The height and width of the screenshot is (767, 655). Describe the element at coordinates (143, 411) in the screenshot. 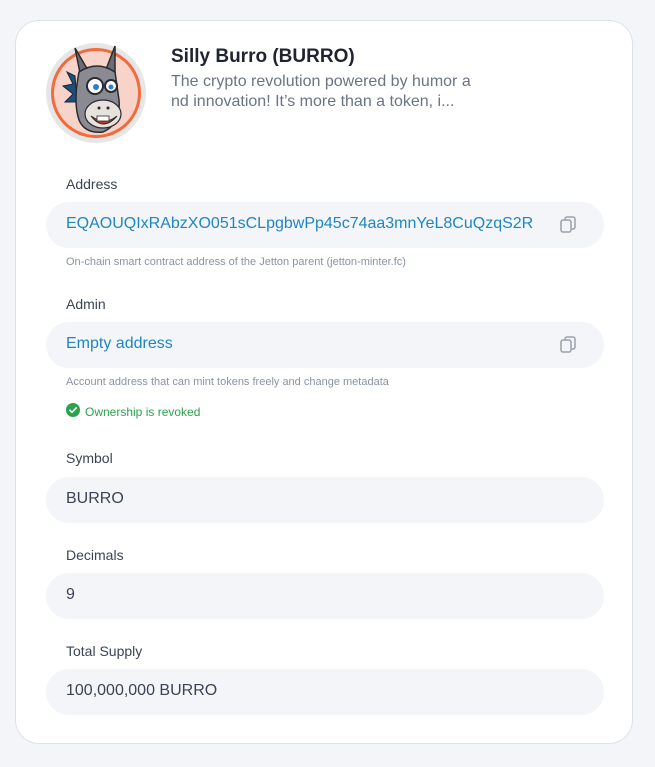

I see `ownership-status-text: Ownership is revoked` at that location.